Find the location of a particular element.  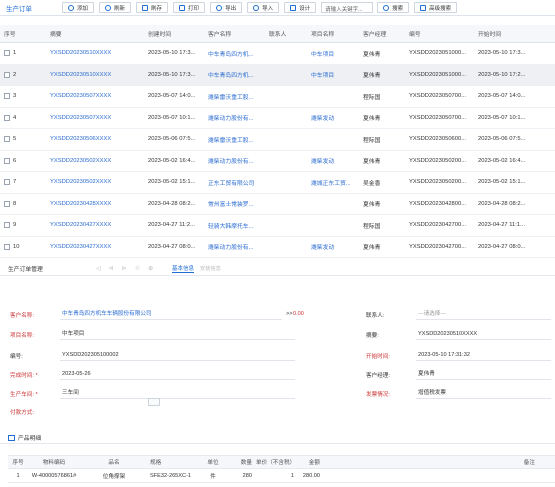

search-button: 搜索 is located at coordinates (393, 7).